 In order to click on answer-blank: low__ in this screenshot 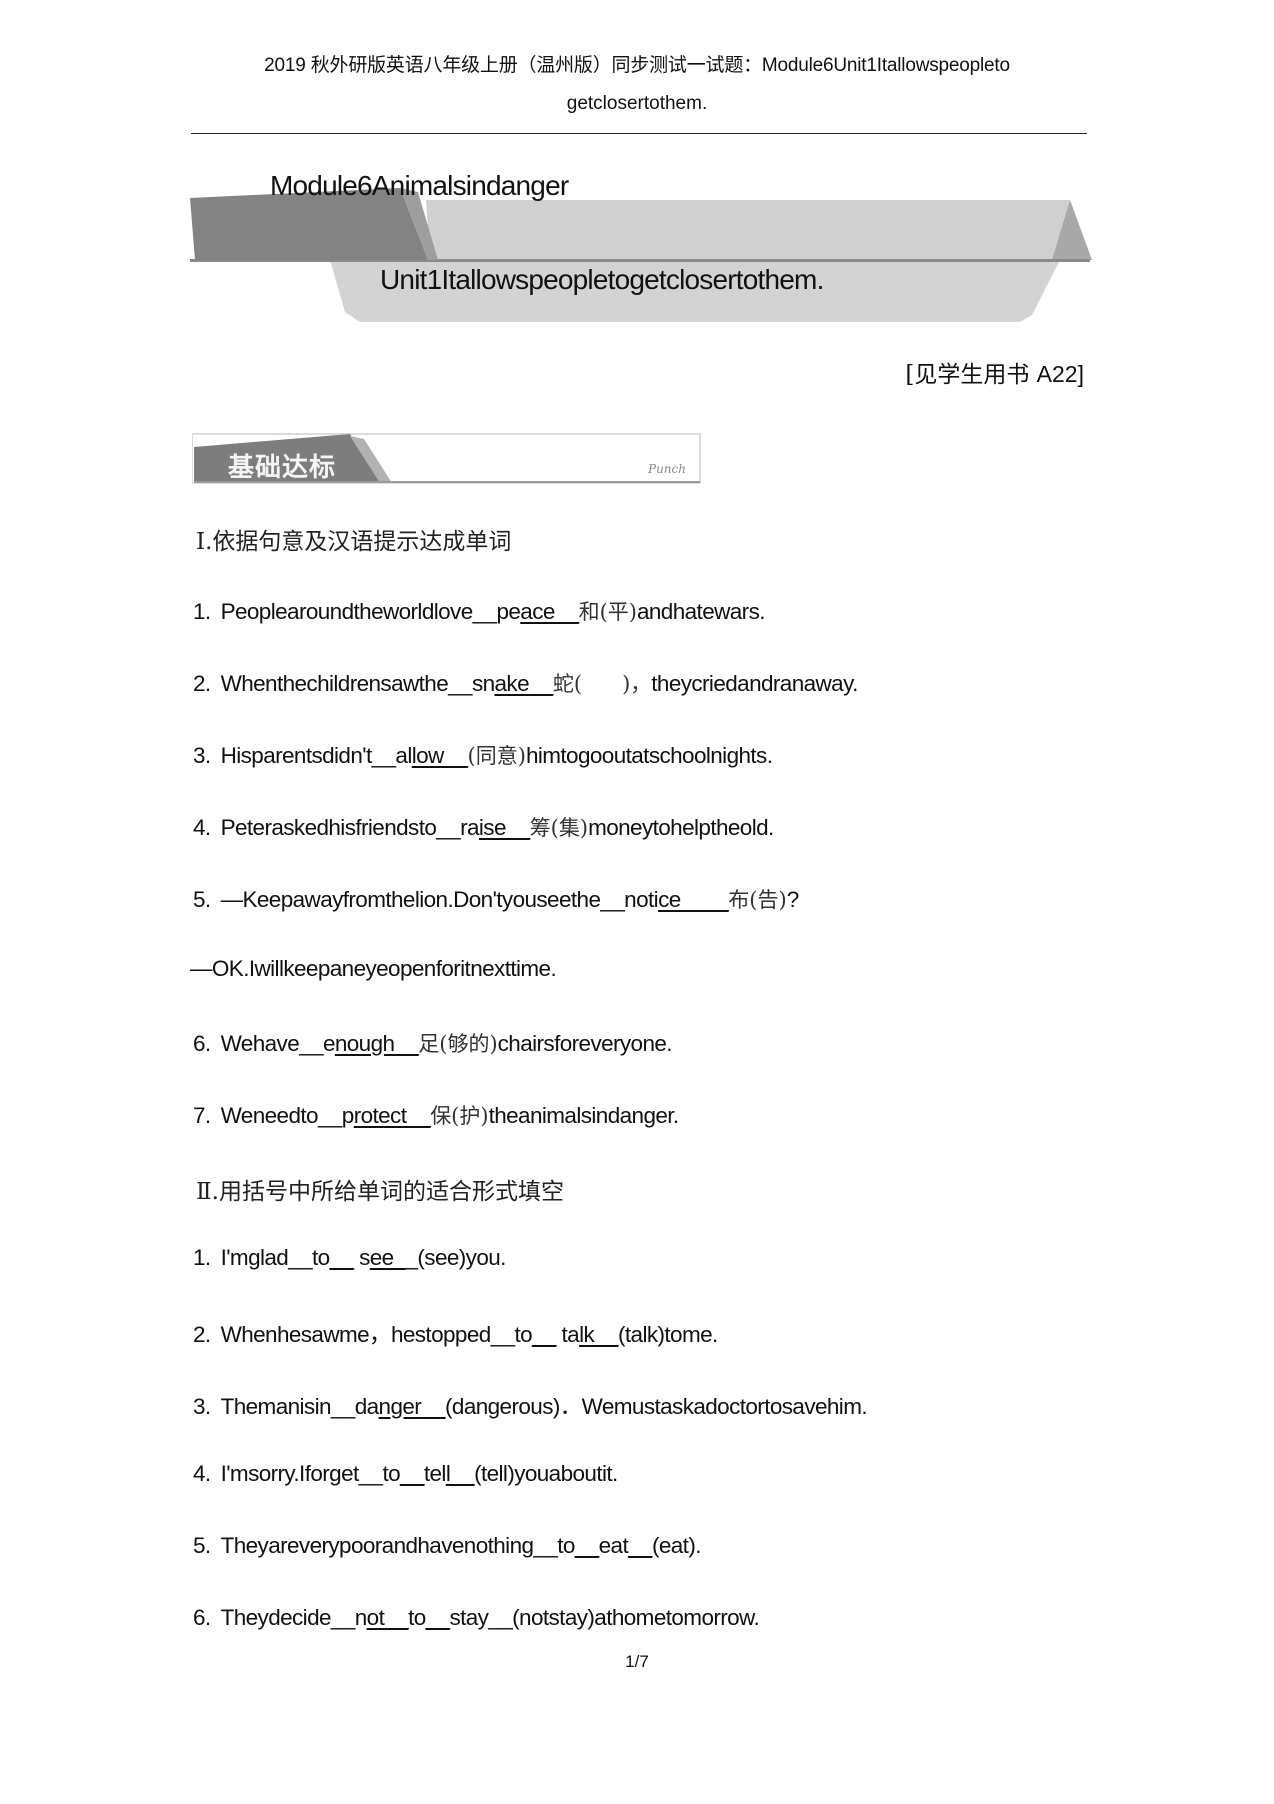, I will do `click(439, 755)`.